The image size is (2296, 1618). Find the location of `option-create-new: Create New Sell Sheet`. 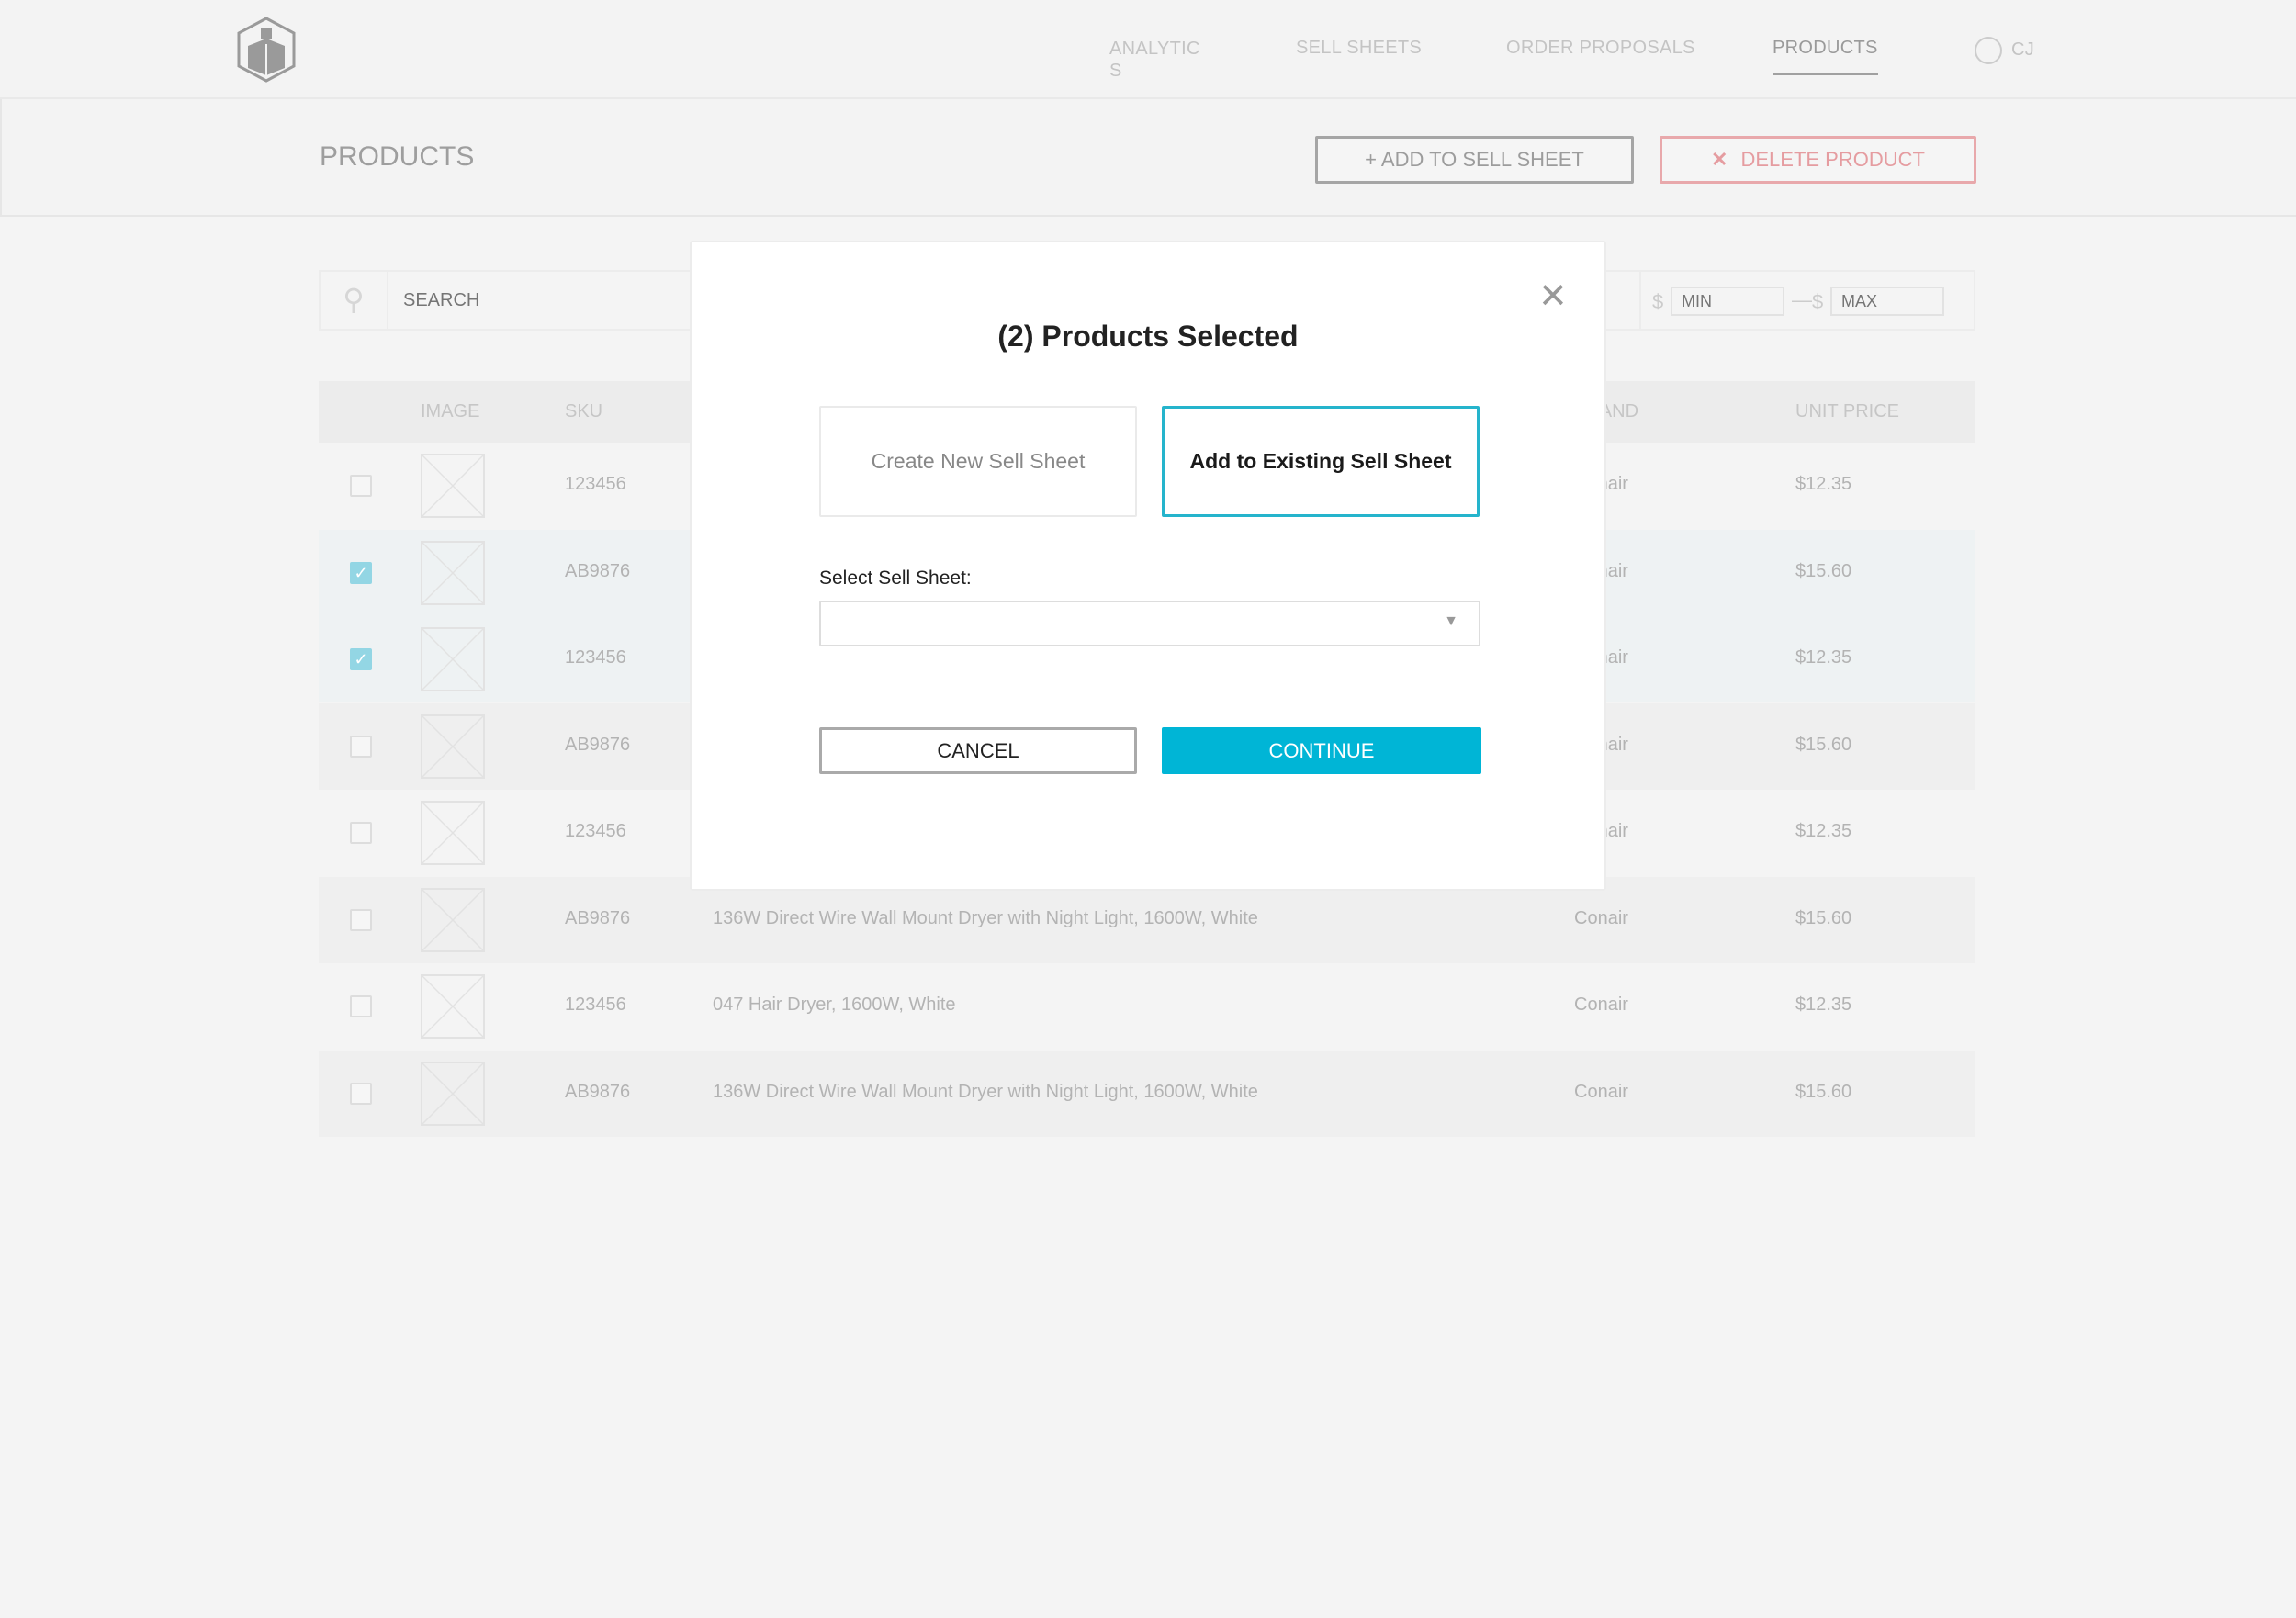

option-create-new: Create New Sell Sheet is located at coordinates (978, 461).